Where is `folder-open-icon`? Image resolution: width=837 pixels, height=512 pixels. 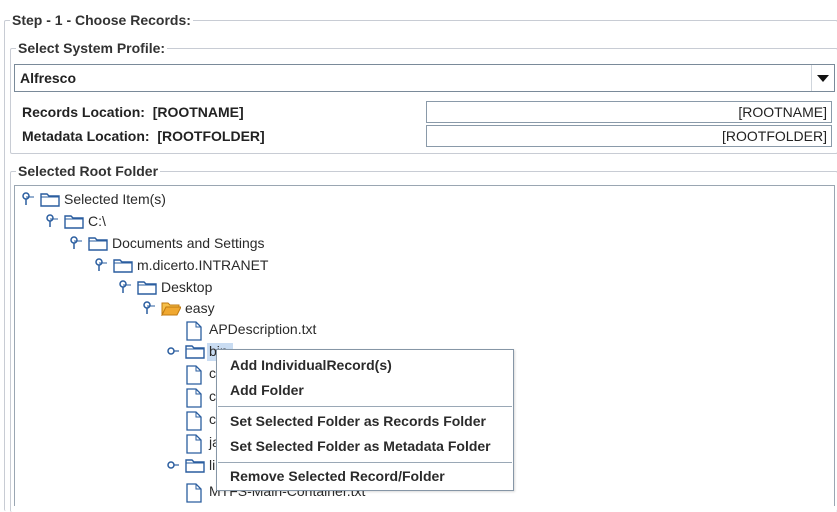 folder-open-icon is located at coordinates (171, 309).